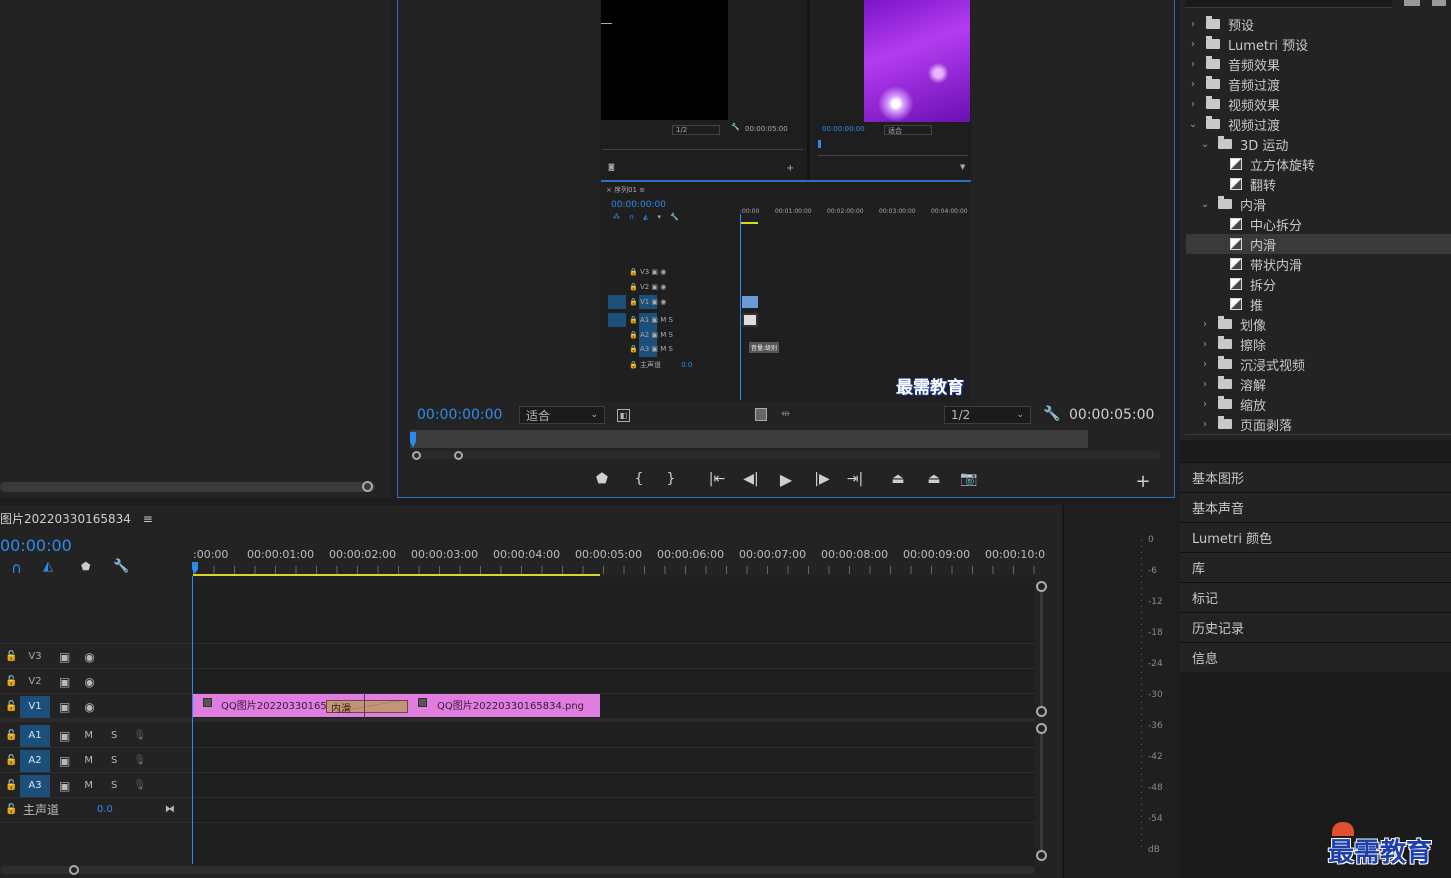 The height and width of the screenshot is (878, 1451). Describe the element at coordinates (617, 302) in the screenshot. I see `inner-track-v1-src` at that location.